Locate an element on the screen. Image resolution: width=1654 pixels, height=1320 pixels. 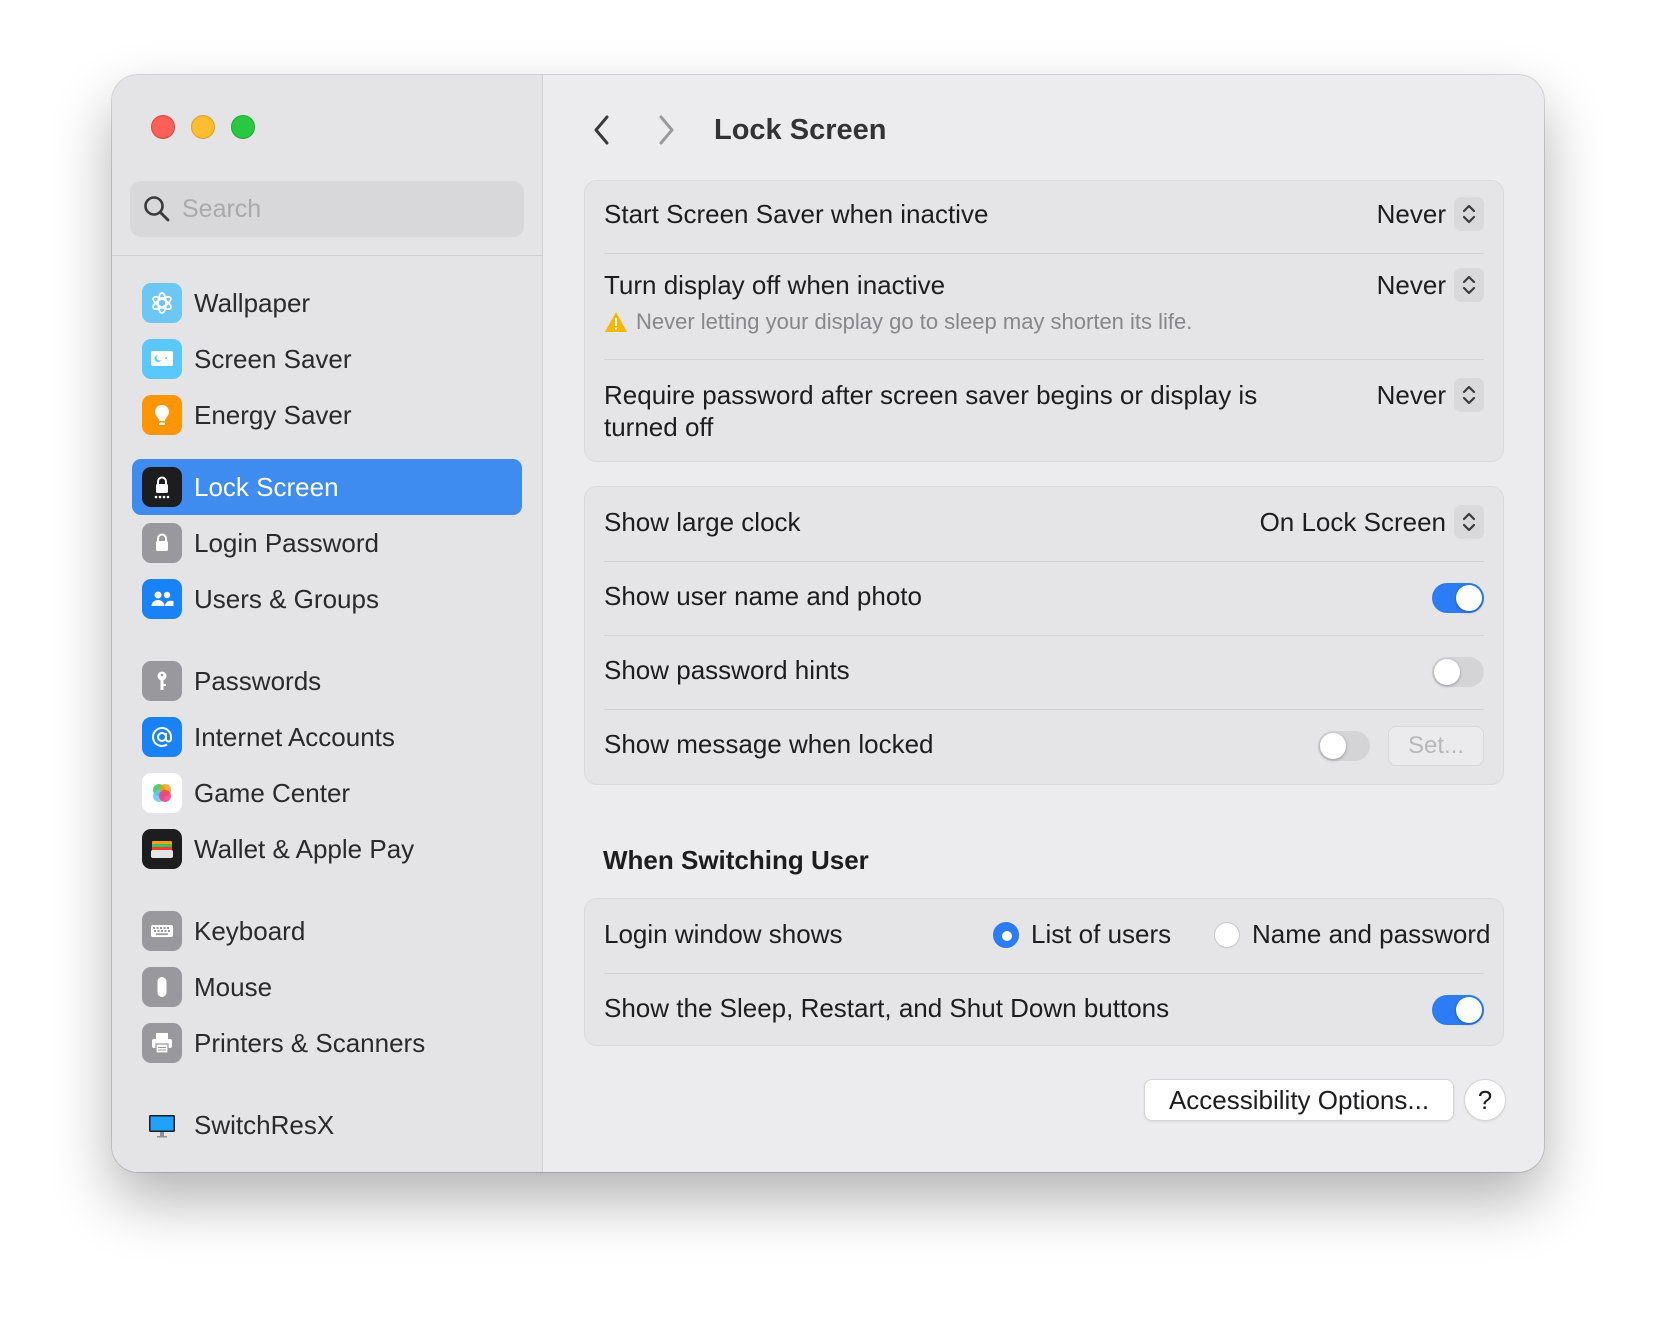
switchresx-icon is located at coordinates (162, 1125).